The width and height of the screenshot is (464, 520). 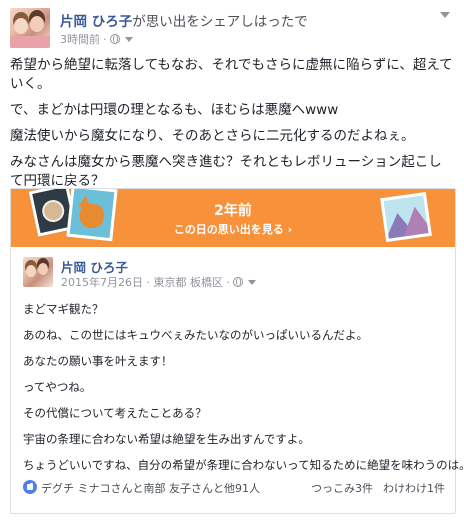 What do you see at coordinates (220, 22) in the screenshot?
I see `post-action-text: が思い出をシェアしはったで` at bounding box center [220, 22].